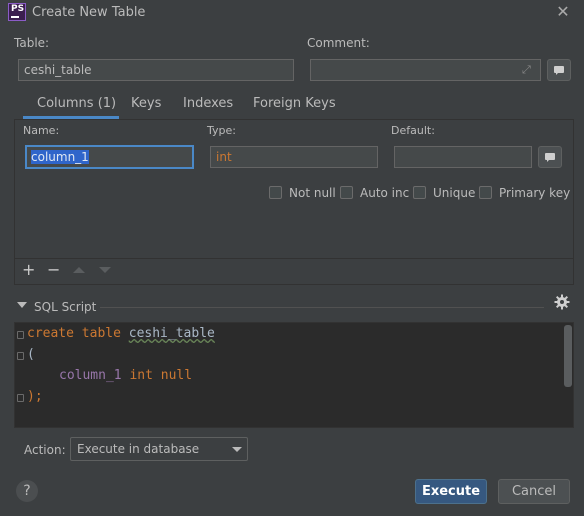 The image size is (584, 516). What do you see at coordinates (312, 193) in the screenshot?
I see `not-null-label: Not null` at bounding box center [312, 193].